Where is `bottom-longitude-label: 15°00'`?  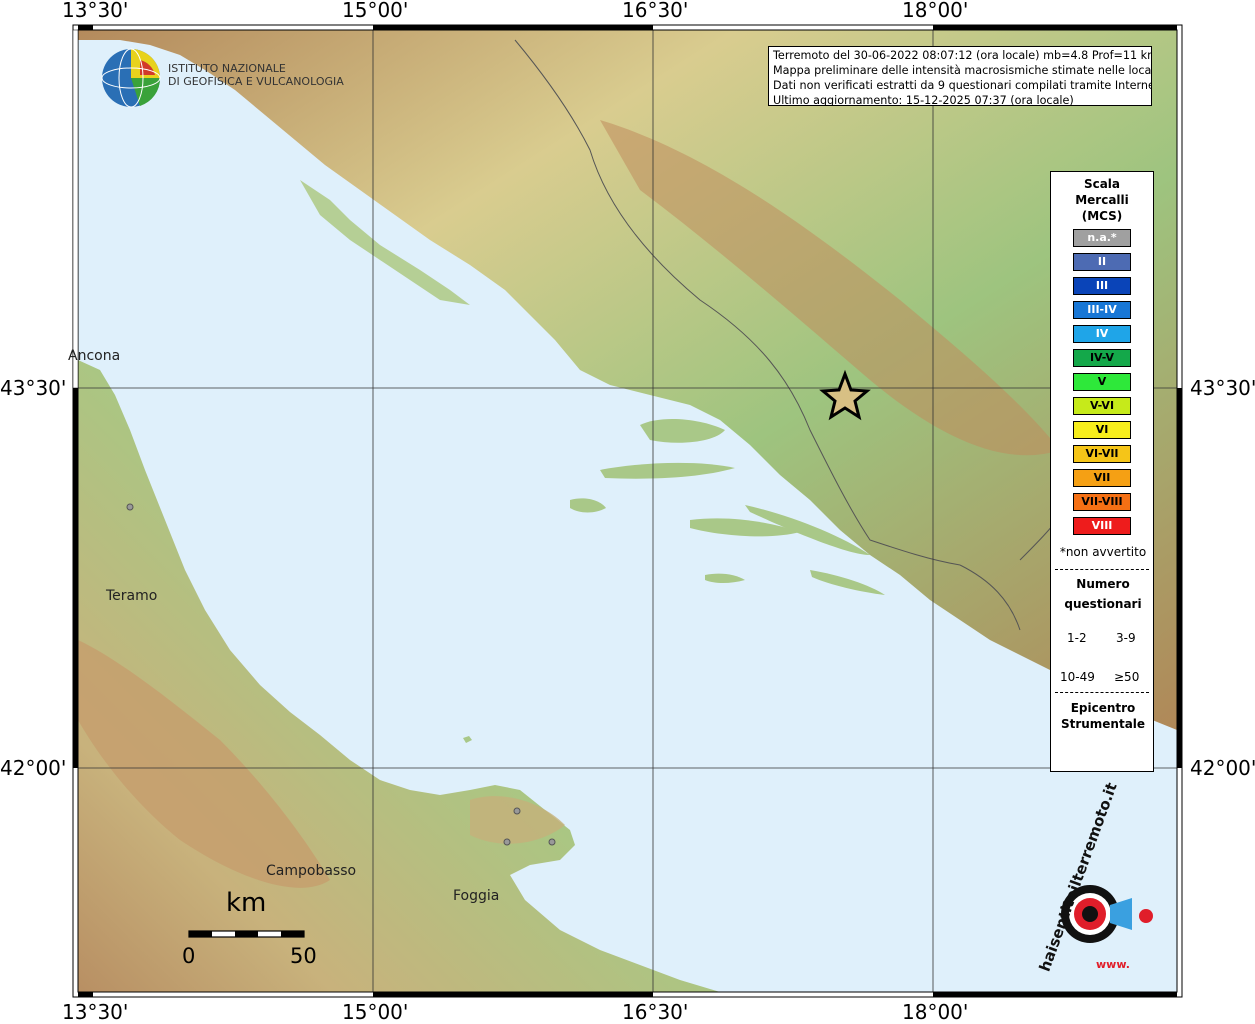
bottom-longitude-label: 15°00' is located at coordinates (375, 1012).